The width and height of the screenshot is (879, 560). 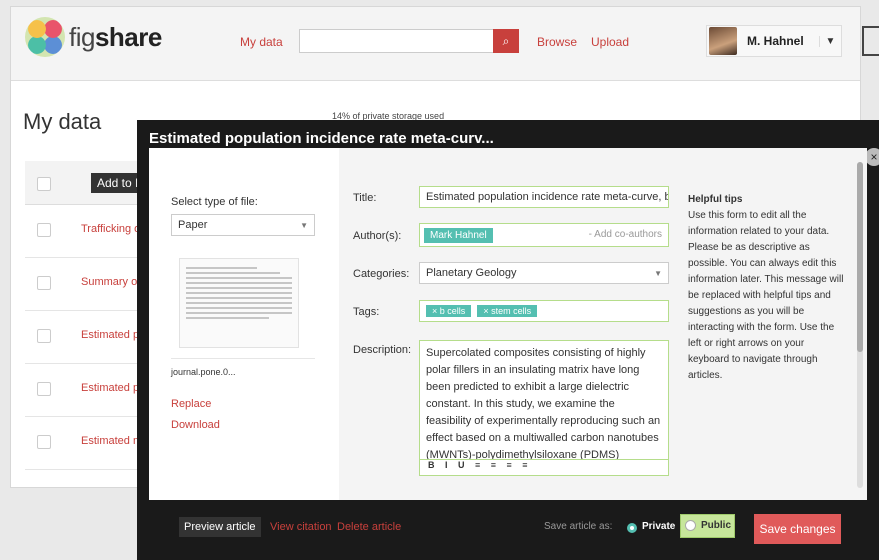 I want to click on nav-upload: Upload, so click(x=610, y=42).